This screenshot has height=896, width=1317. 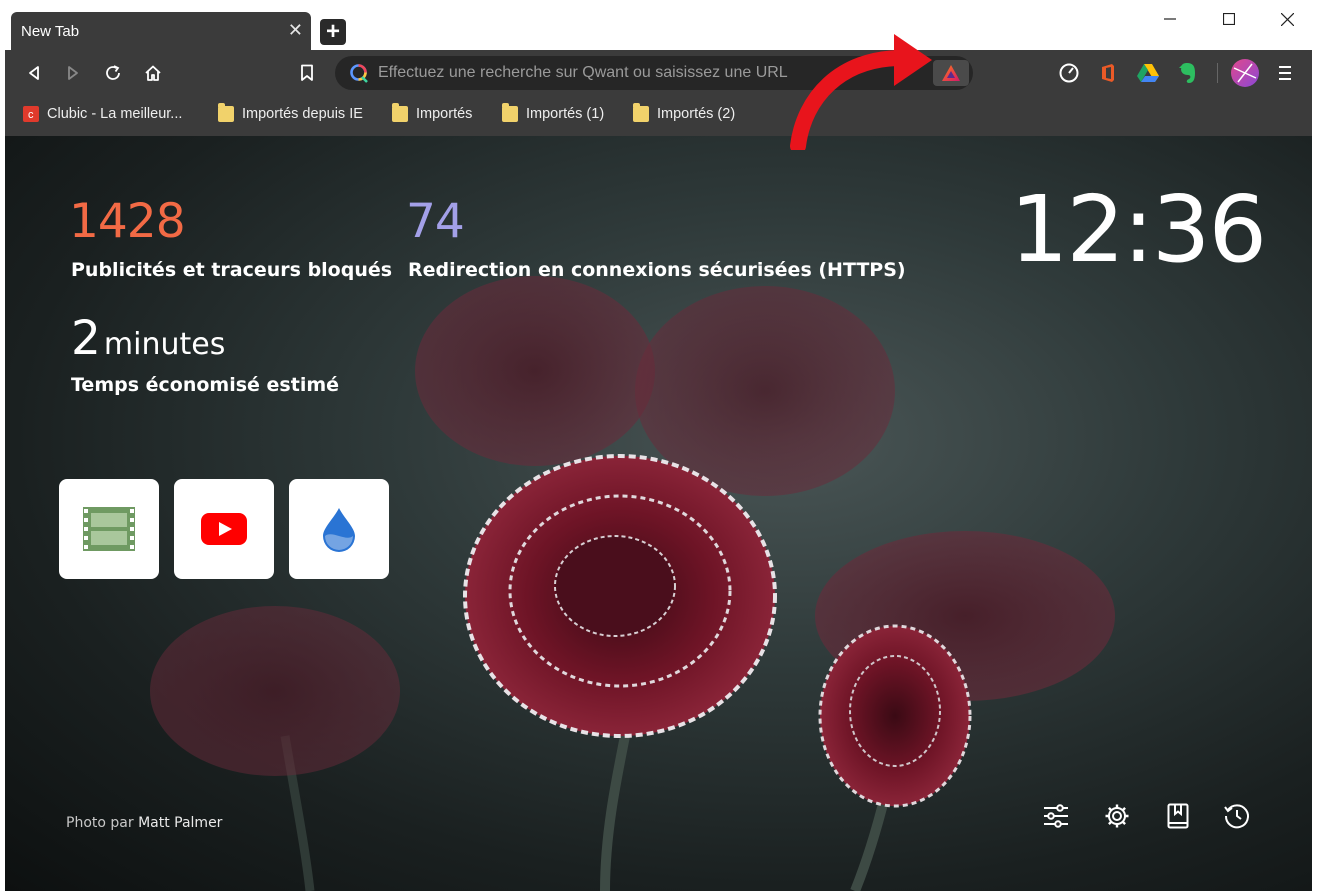 What do you see at coordinates (127, 221) in the screenshot?
I see `ads-blocked-count: 1428` at bounding box center [127, 221].